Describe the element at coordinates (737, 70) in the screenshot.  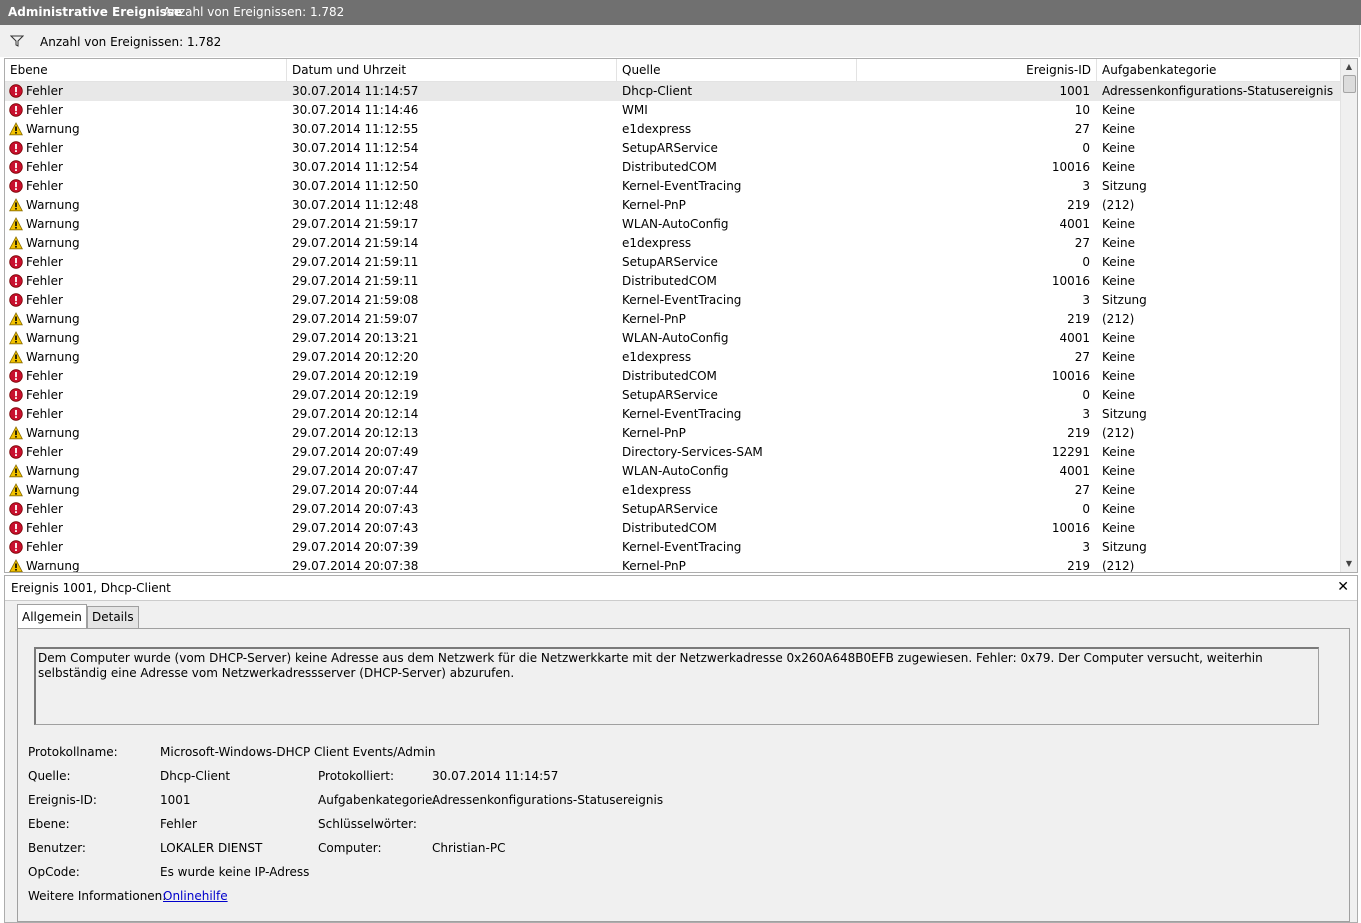
I see `column-header-source: Quelle` at that location.